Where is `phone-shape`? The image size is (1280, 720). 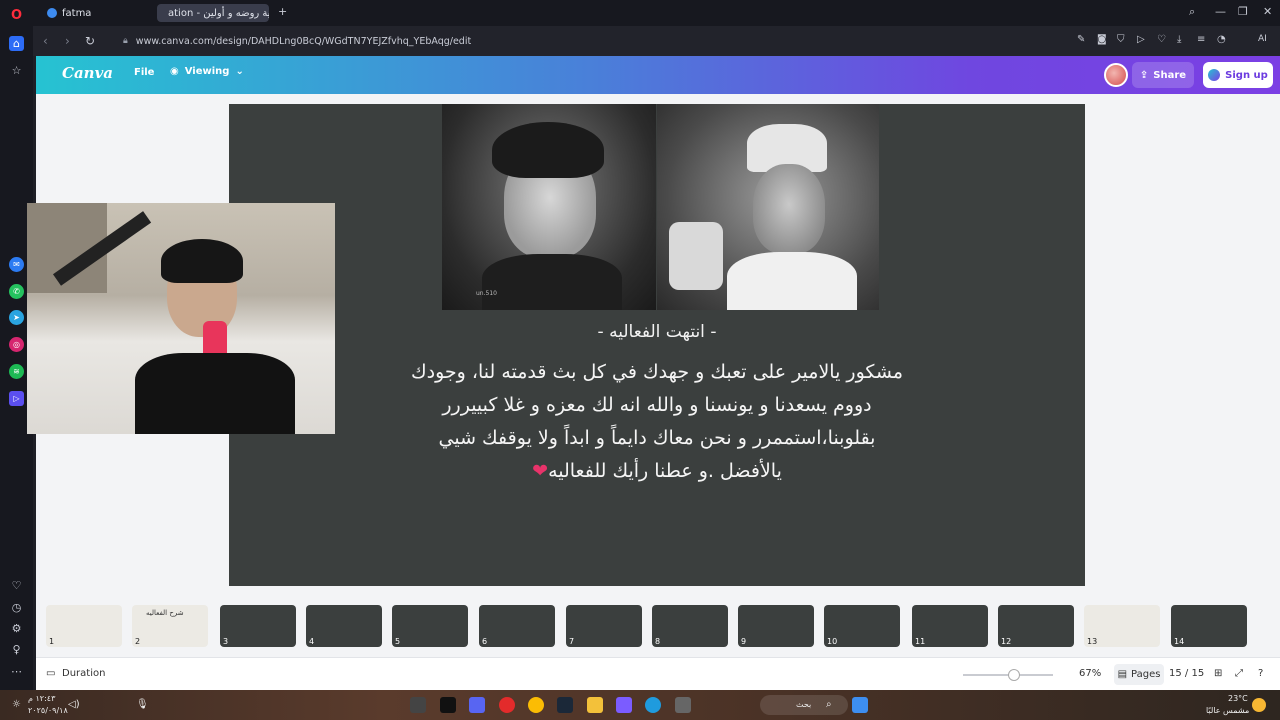
phone-shape is located at coordinates (696, 256).